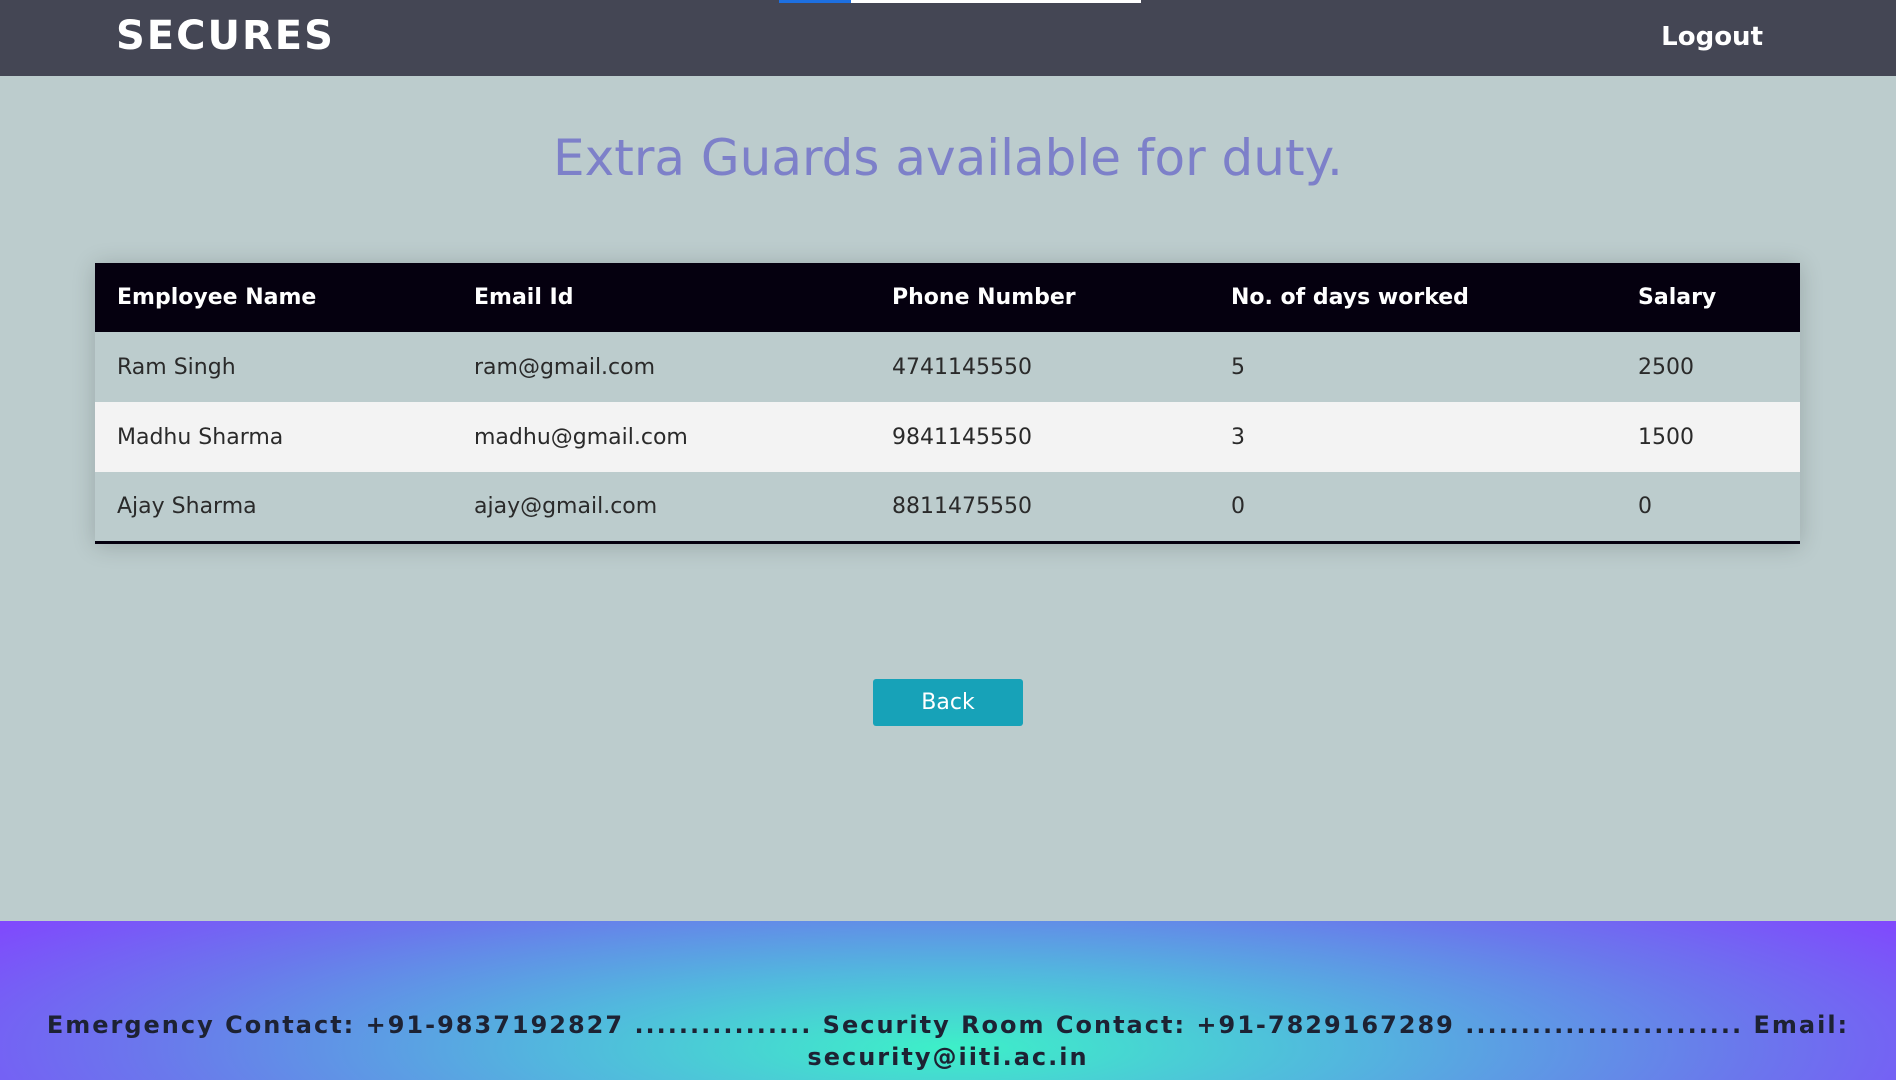 The image size is (1896, 1080). What do you see at coordinates (948, 702) in the screenshot?
I see `back-button: Back` at bounding box center [948, 702].